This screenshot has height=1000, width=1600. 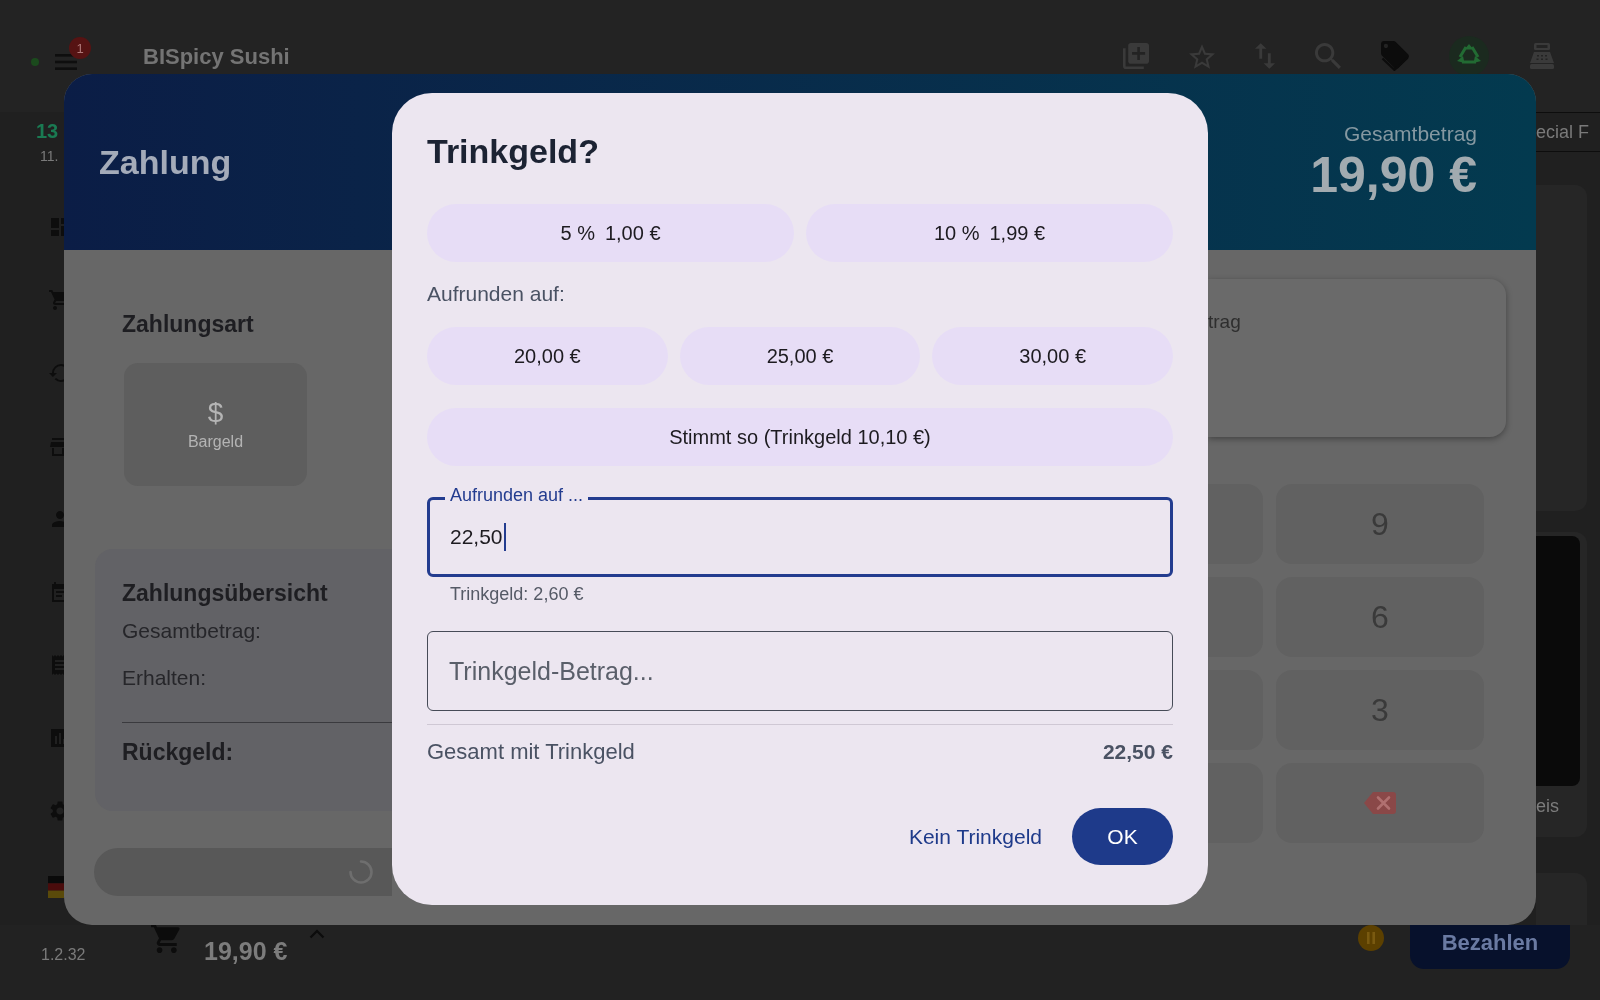 I want to click on summary-label: Gesamtbetrag:, so click(x=192, y=631).